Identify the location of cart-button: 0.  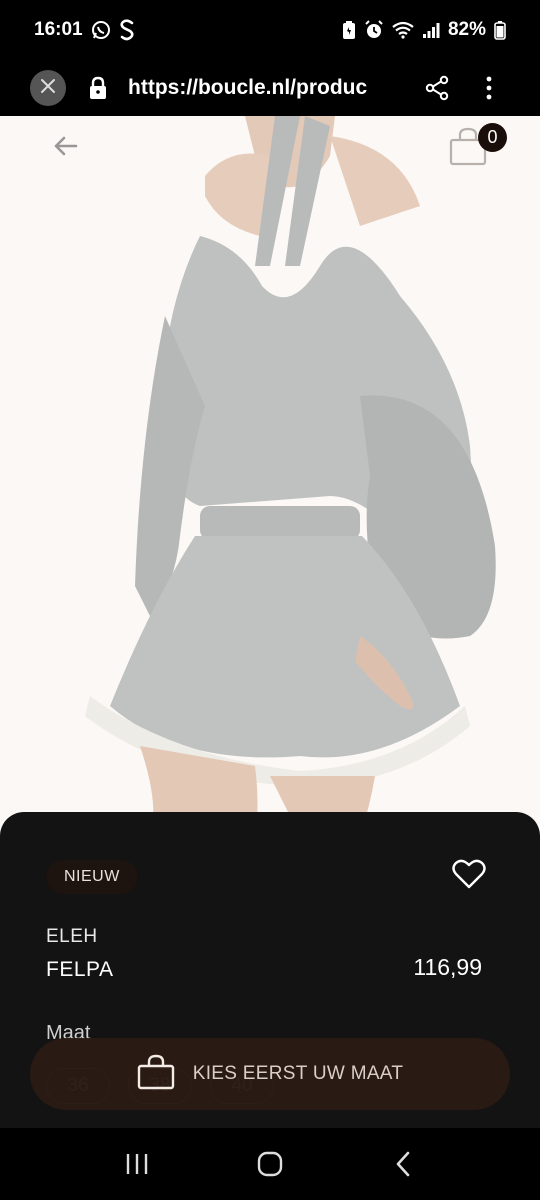
(478, 146).